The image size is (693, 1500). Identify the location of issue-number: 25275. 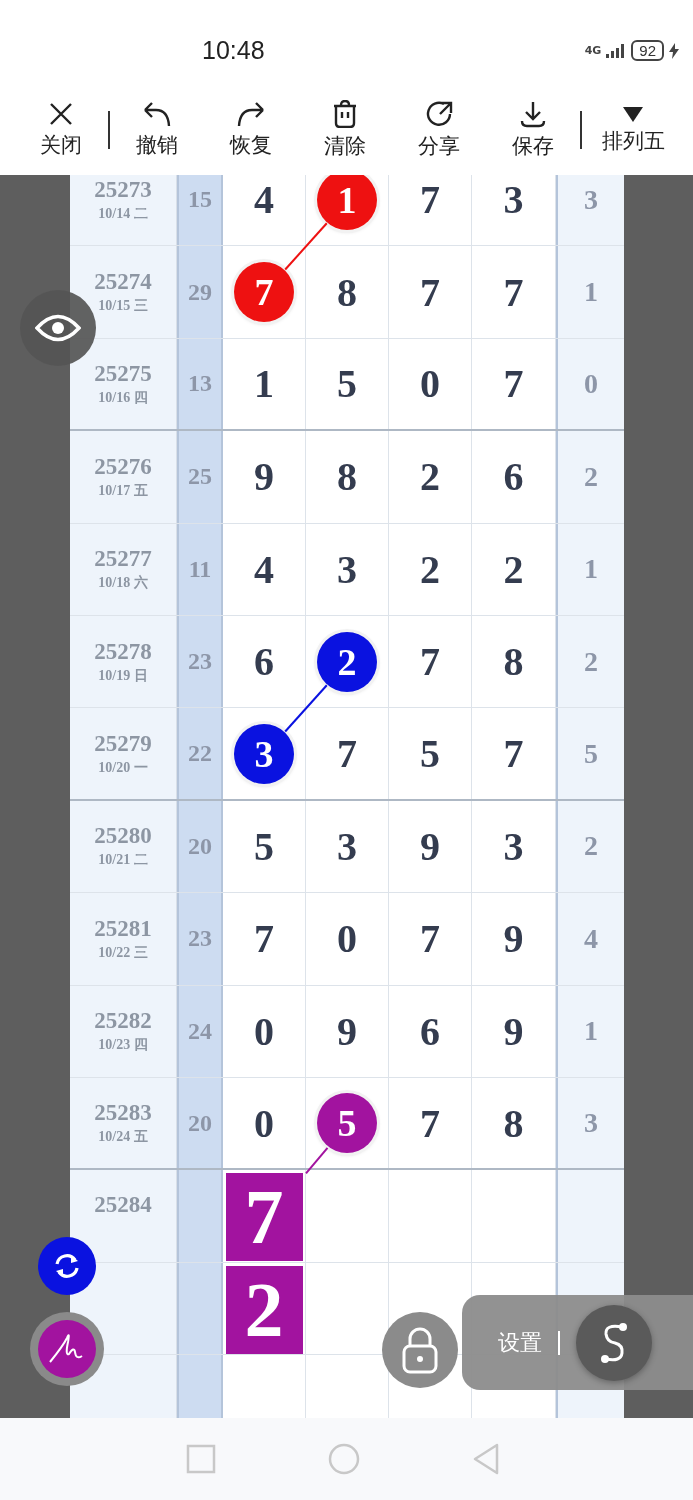
(123, 373).